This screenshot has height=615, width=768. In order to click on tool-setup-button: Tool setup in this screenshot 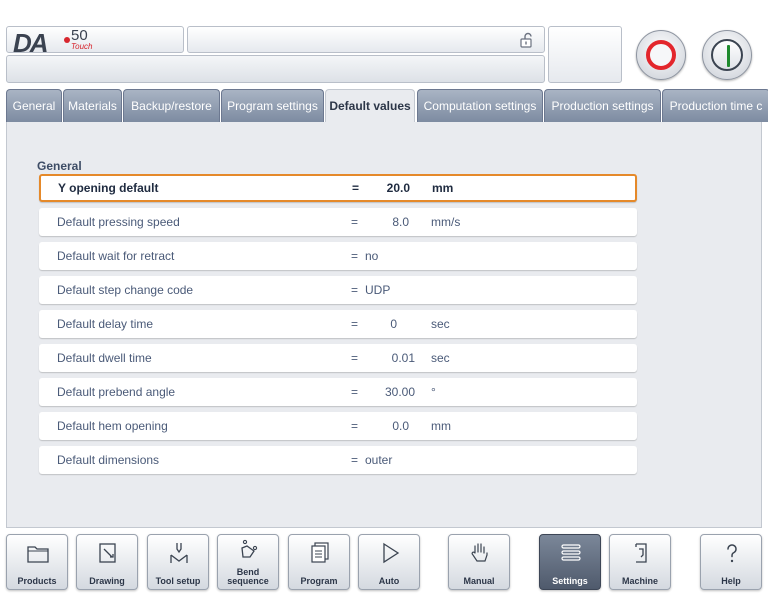, I will do `click(178, 562)`.